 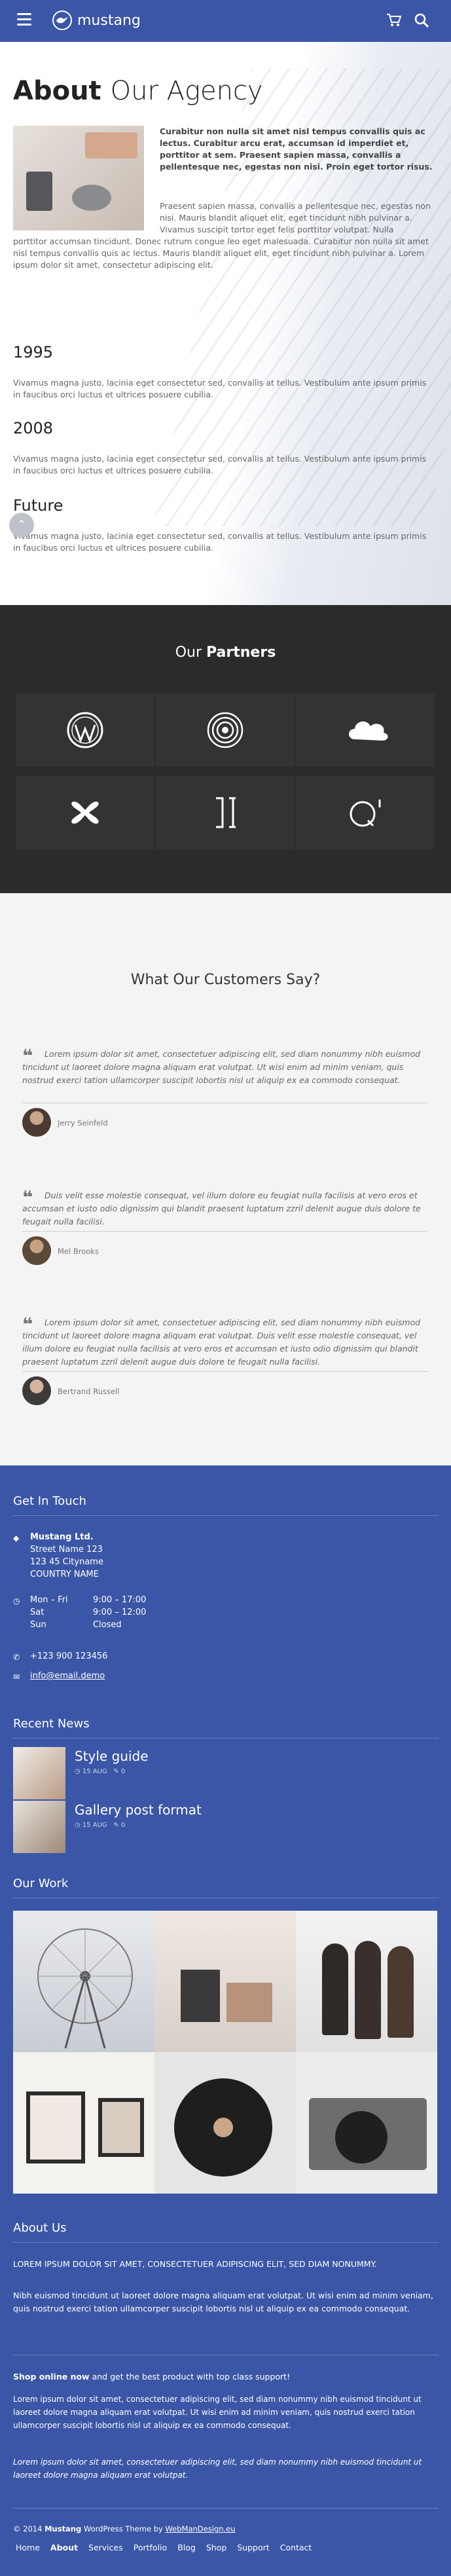 I want to click on footer-nav-about: About, so click(x=64, y=2547).